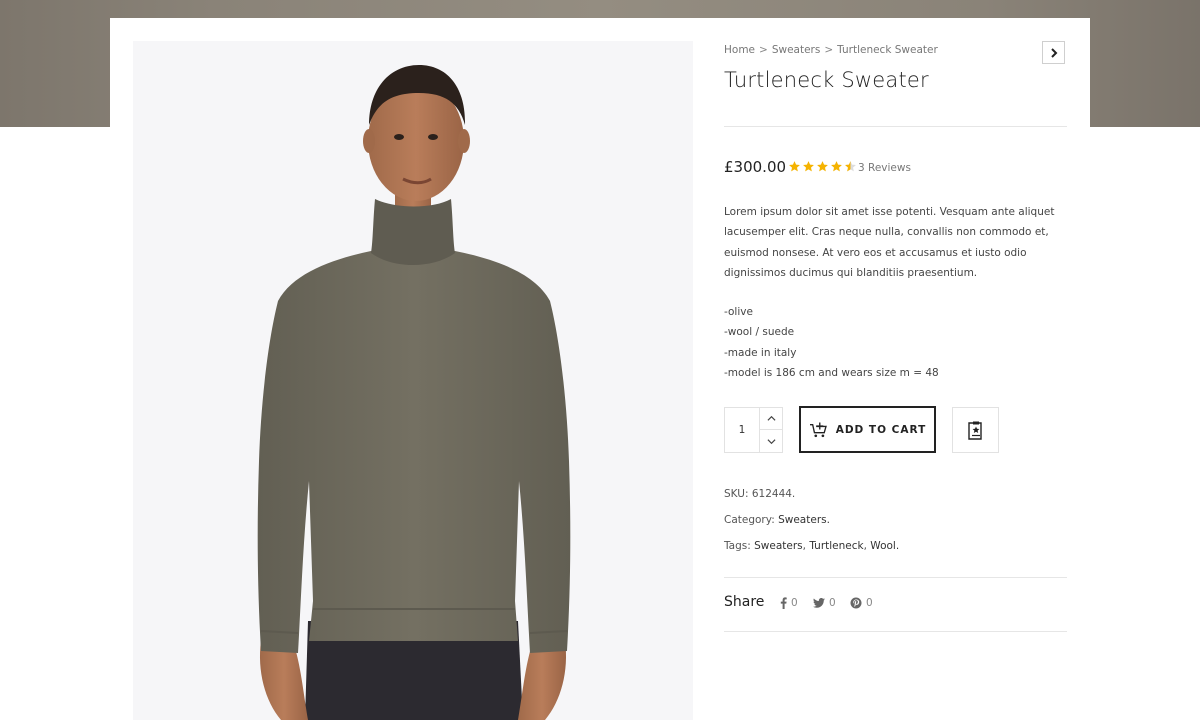  What do you see at coordinates (831, 372) in the screenshot?
I see `feature-item: -model is 186 cm and wears size m = 48` at bounding box center [831, 372].